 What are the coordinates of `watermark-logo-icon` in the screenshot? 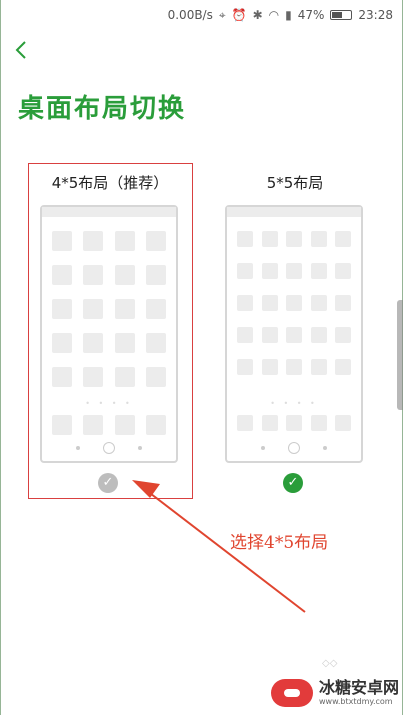 It's located at (291, 693).